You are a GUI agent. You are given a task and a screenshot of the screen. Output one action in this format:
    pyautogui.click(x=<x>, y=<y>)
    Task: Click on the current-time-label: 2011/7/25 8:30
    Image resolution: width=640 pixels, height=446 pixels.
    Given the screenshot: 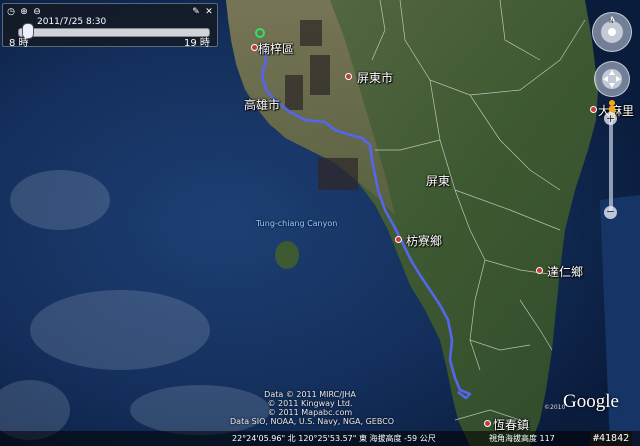 What is the action you would take?
    pyautogui.click(x=72, y=22)
    